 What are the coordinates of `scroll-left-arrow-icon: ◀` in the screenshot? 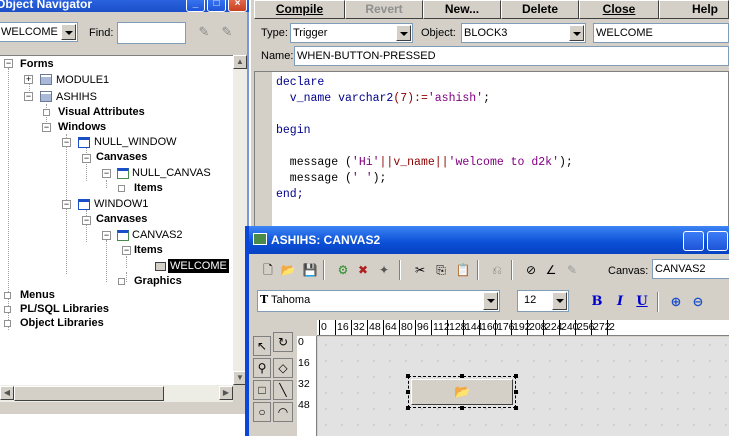 It's located at (7, 393).